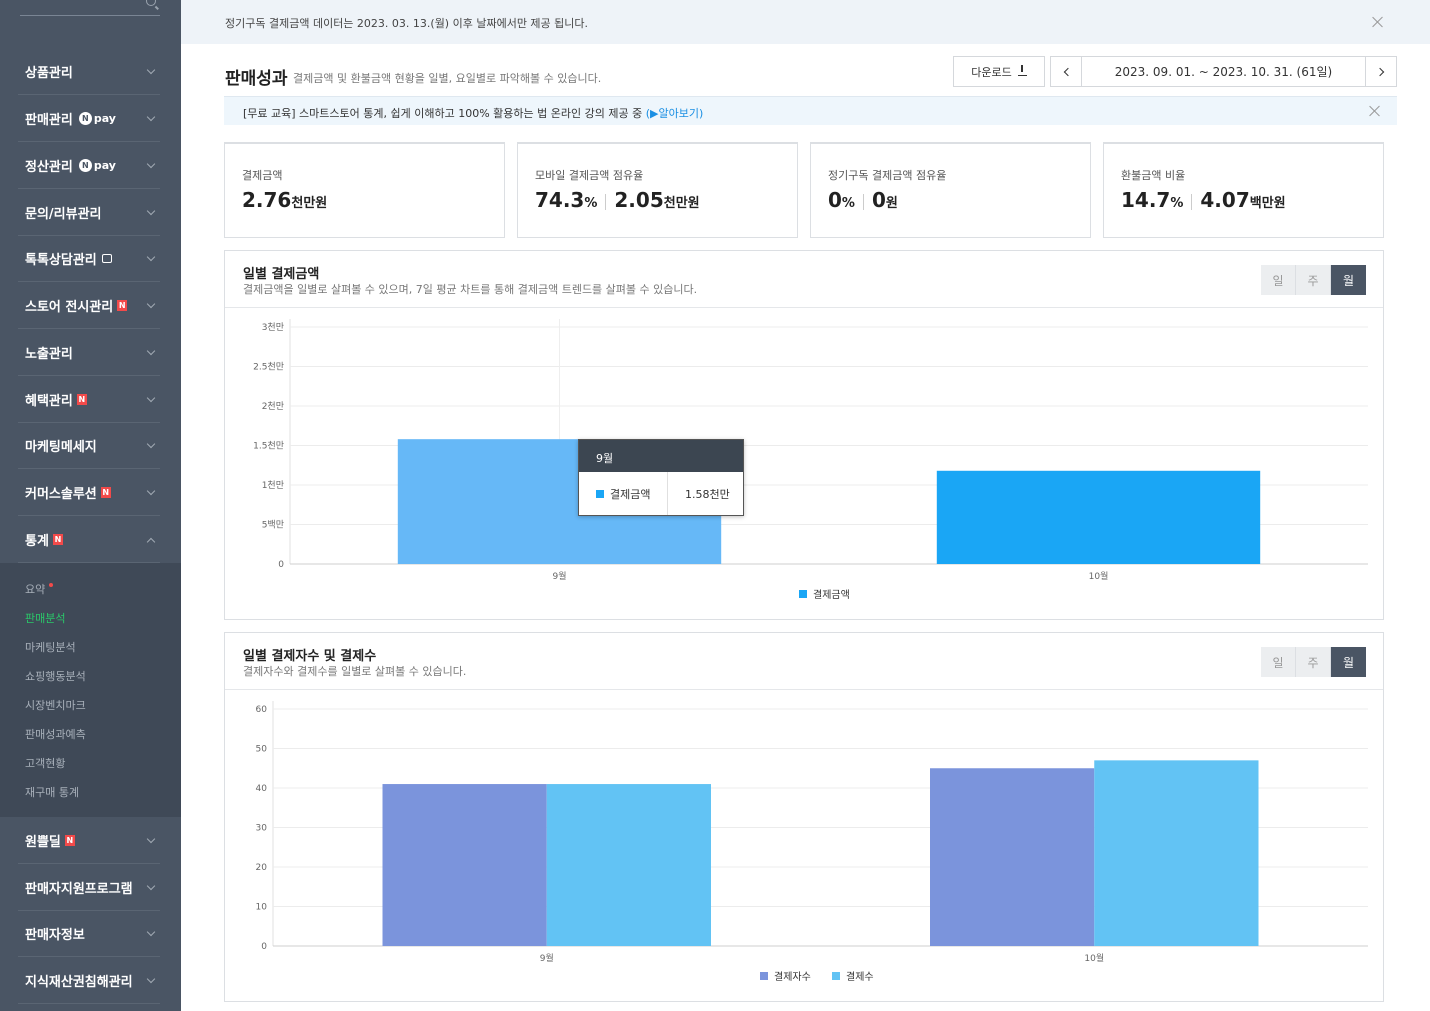 This screenshot has width=1430, height=1011. What do you see at coordinates (364, 190) in the screenshot?
I see `kpi-card-payment: 결제금액 2.76천만원` at bounding box center [364, 190].